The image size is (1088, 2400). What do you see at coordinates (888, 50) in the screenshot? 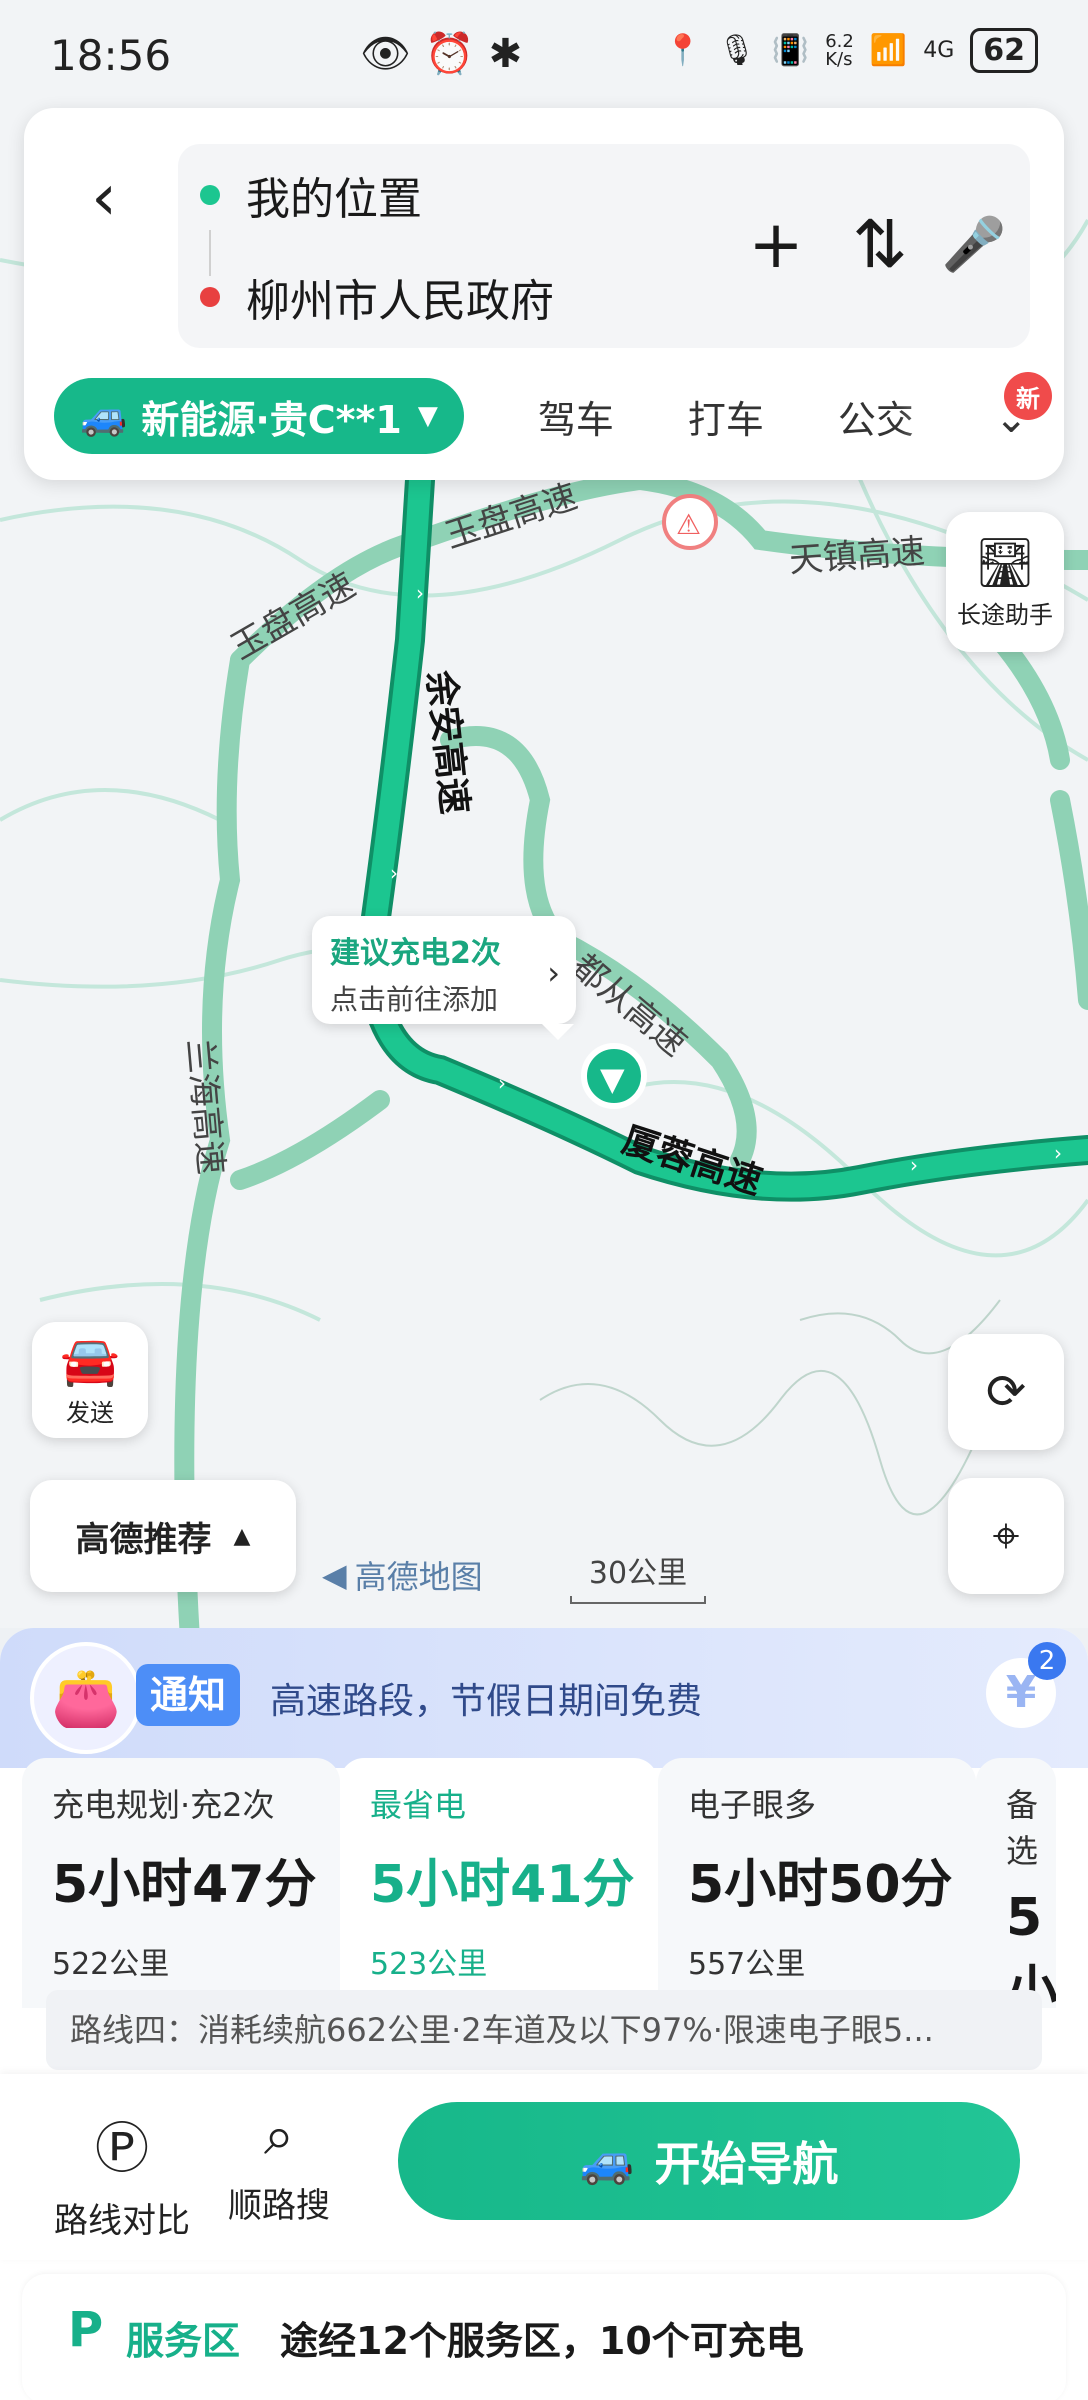
I see `hotspot-icon: 📶` at bounding box center [888, 50].